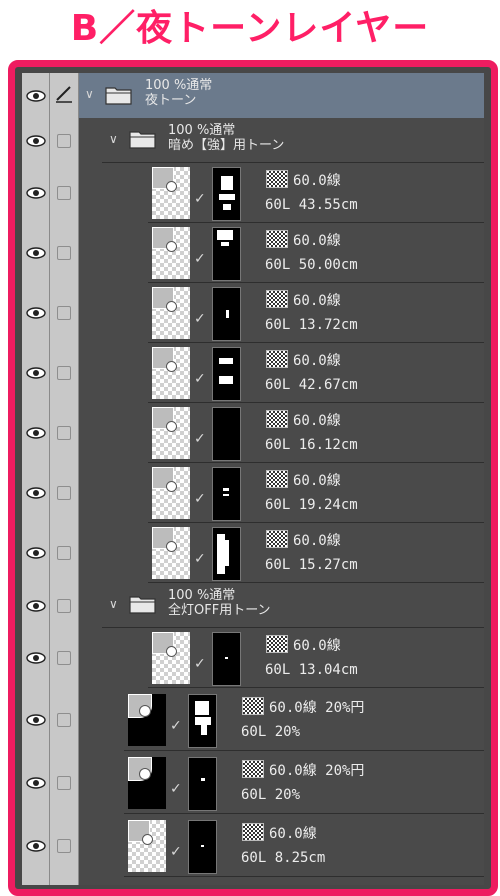  I want to click on layer-row: ✓ 60.0線 60L 8.25cm, so click(253, 845).